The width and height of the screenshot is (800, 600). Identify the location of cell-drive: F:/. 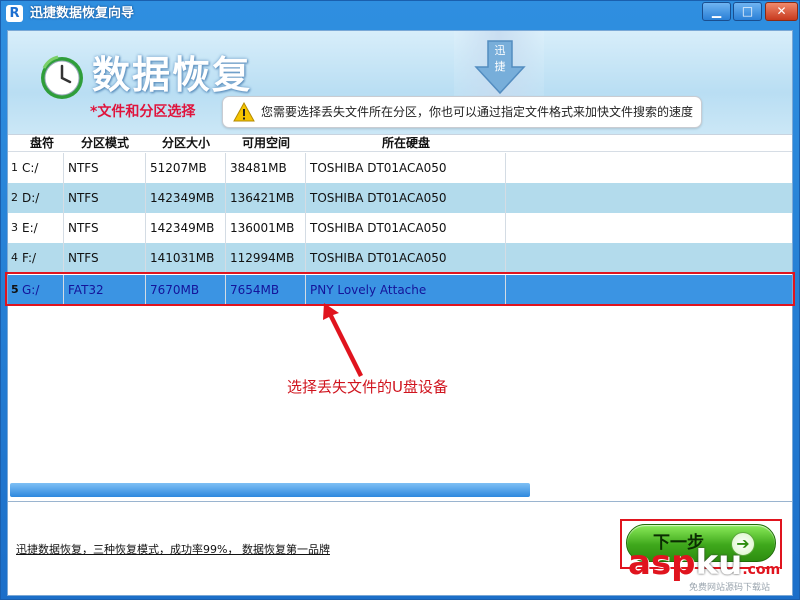
(41, 258).